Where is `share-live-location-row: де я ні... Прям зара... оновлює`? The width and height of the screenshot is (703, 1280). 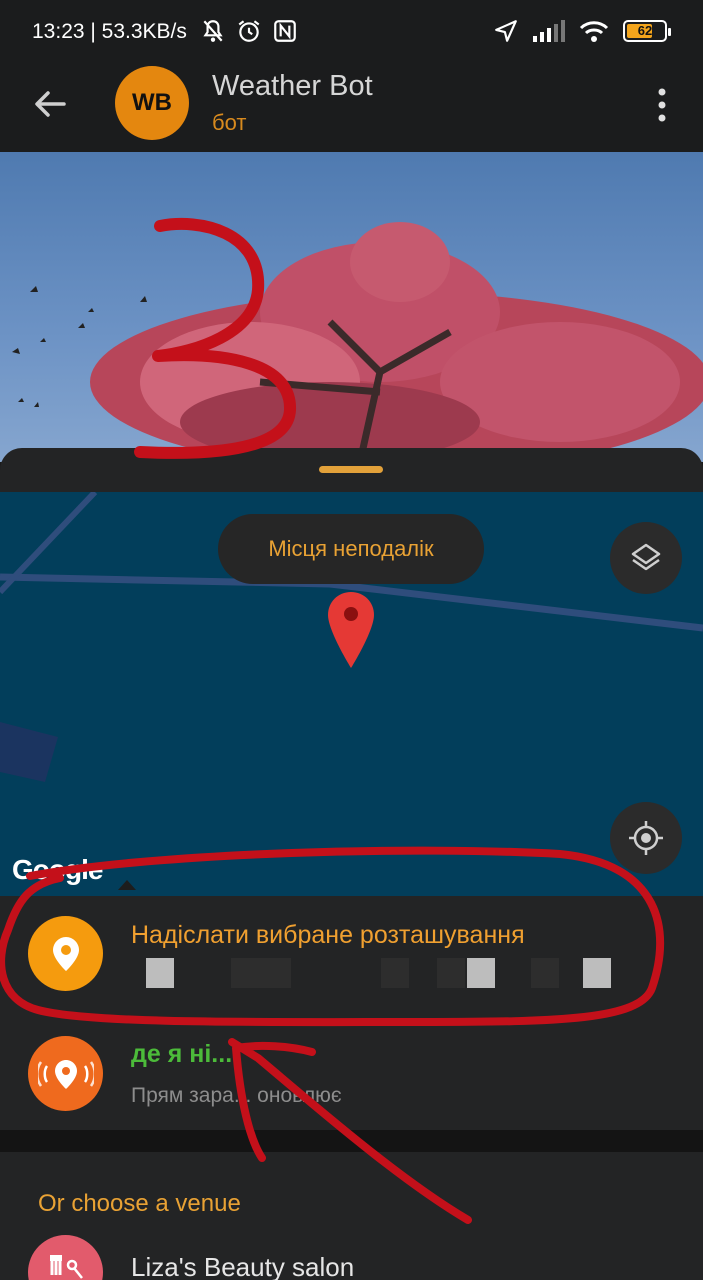
share-live-location-row: де я ні... Прям зара... оновлює is located at coordinates (351, 1071).